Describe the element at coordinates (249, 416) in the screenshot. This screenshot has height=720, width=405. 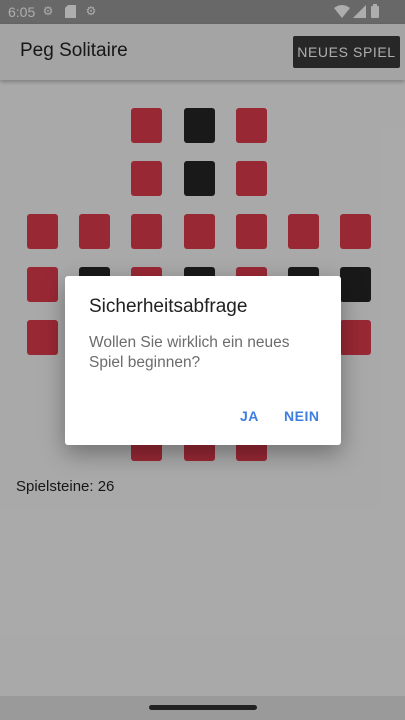
I see `yes-button: JA` at that location.